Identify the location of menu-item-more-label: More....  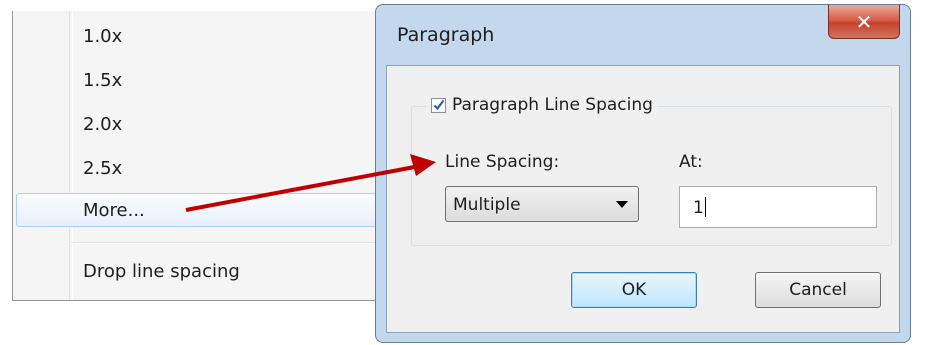
(114, 210).